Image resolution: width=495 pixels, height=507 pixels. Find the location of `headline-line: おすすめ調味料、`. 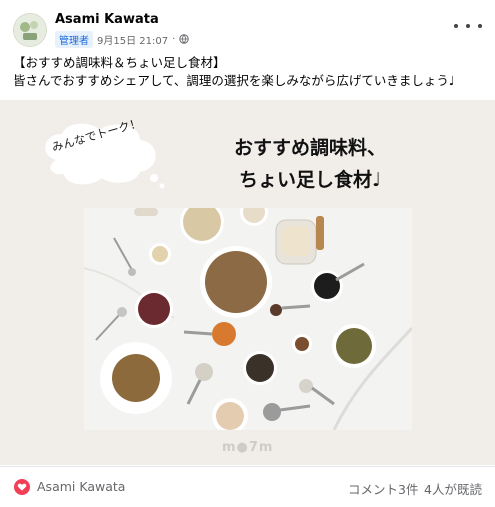

headline-line: おすすめ調味料、 is located at coordinates (309, 148).